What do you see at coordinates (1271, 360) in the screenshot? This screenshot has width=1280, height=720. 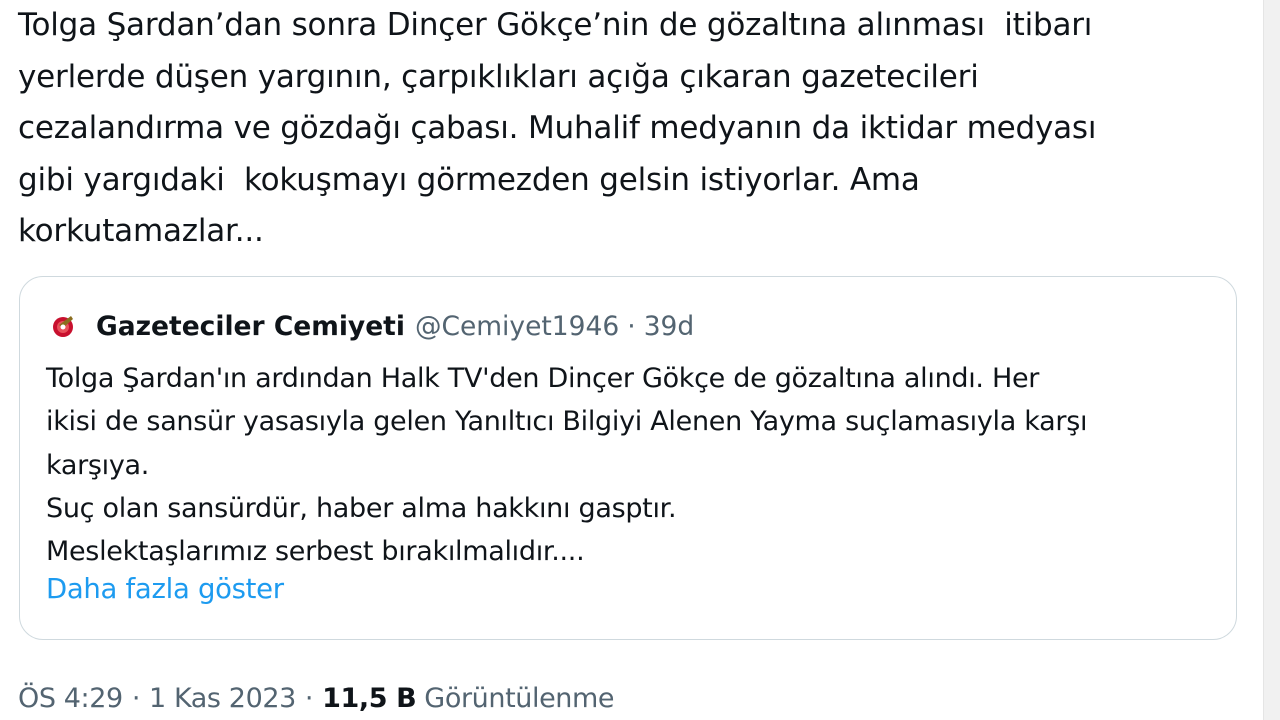 I see `scrollbar` at bounding box center [1271, 360].